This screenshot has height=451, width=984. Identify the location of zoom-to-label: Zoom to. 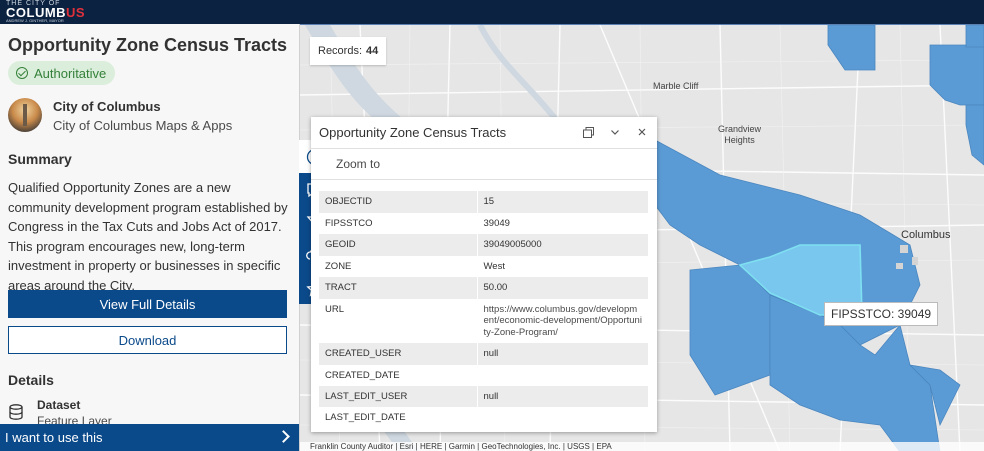
(358, 164).